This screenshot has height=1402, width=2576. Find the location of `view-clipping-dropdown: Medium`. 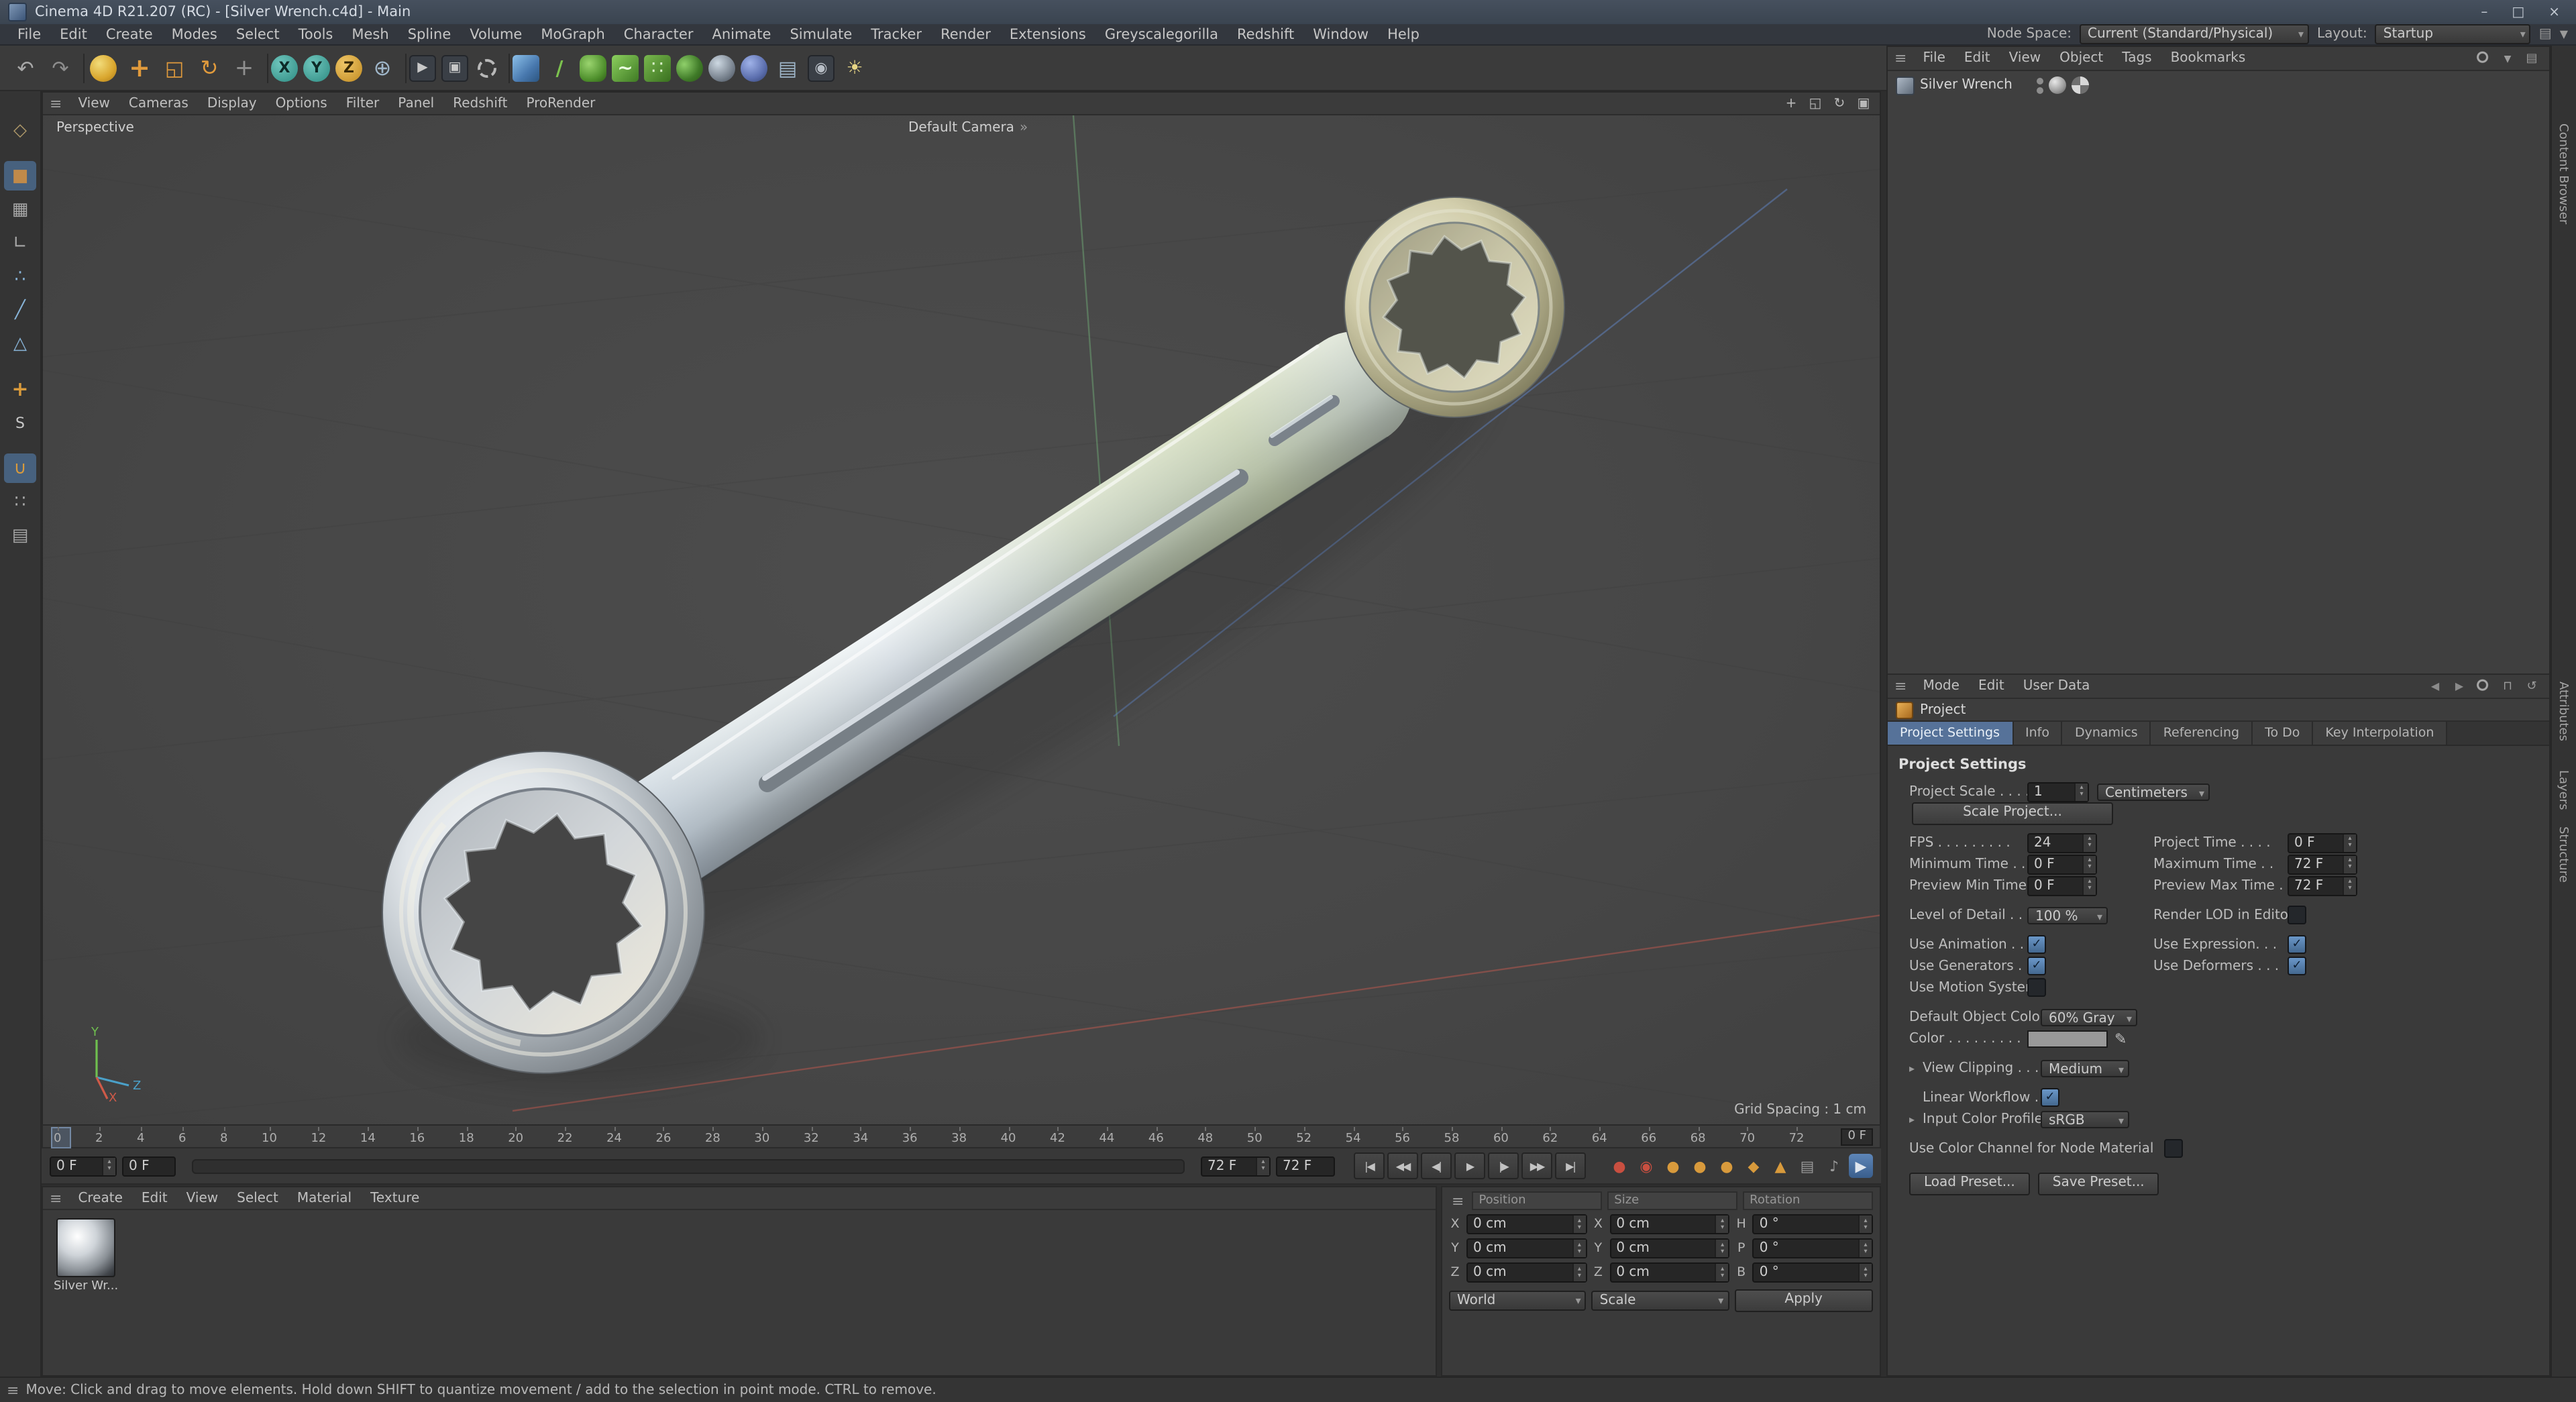

view-clipping-dropdown: Medium is located at coordinates (2085, 1069).